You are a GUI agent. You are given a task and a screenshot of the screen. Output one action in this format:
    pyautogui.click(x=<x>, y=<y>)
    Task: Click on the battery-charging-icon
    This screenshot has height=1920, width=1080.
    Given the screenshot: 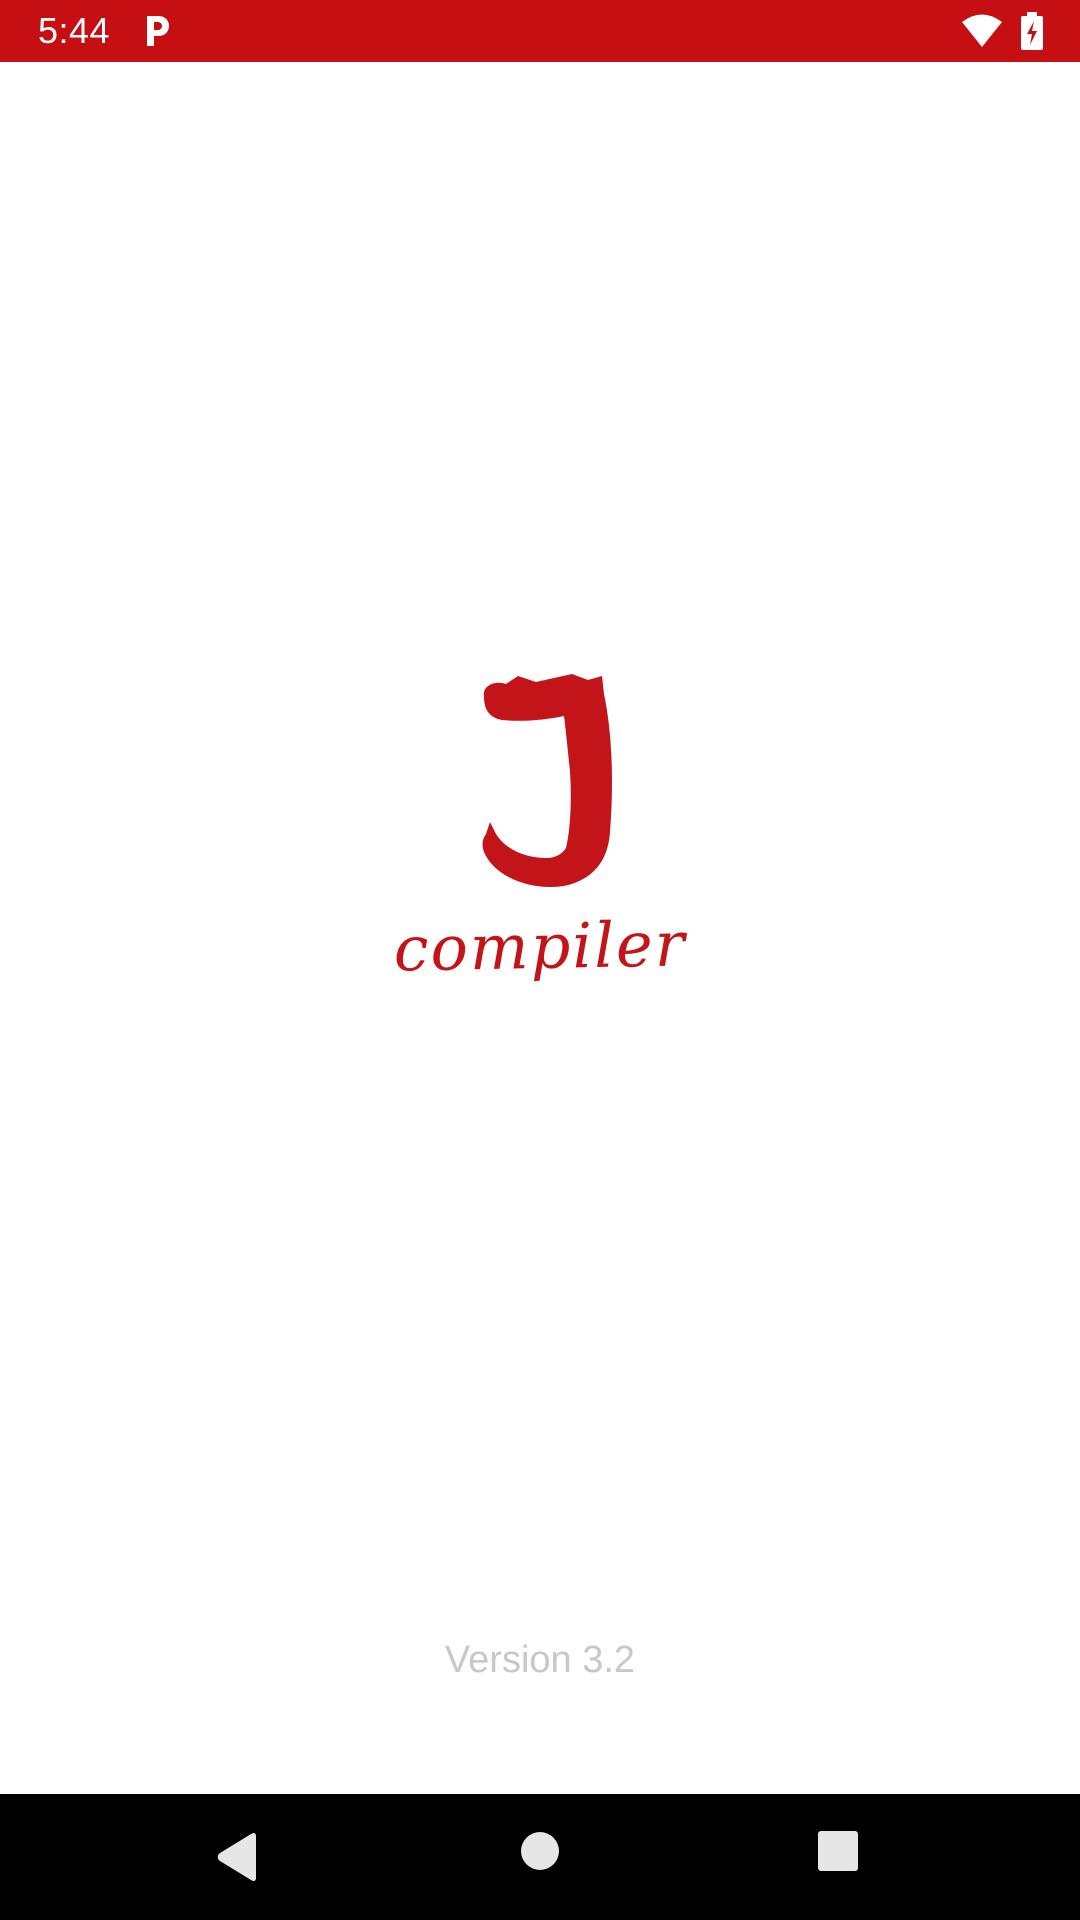 What is the action you would take?
    pyautogui.click(x=1032, y=31)
    